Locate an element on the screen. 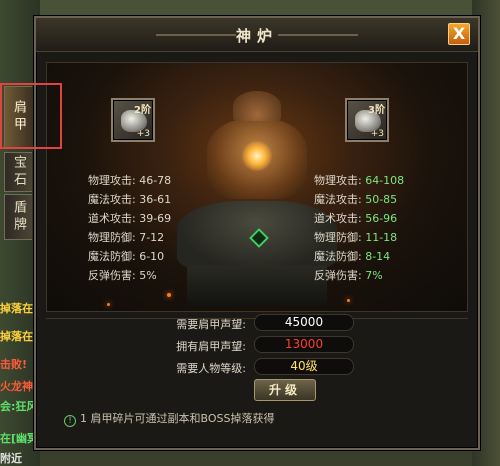 The image size is (500, 466). requirement-label: 需要肩甲声望: is located at coordinates (211, 324).